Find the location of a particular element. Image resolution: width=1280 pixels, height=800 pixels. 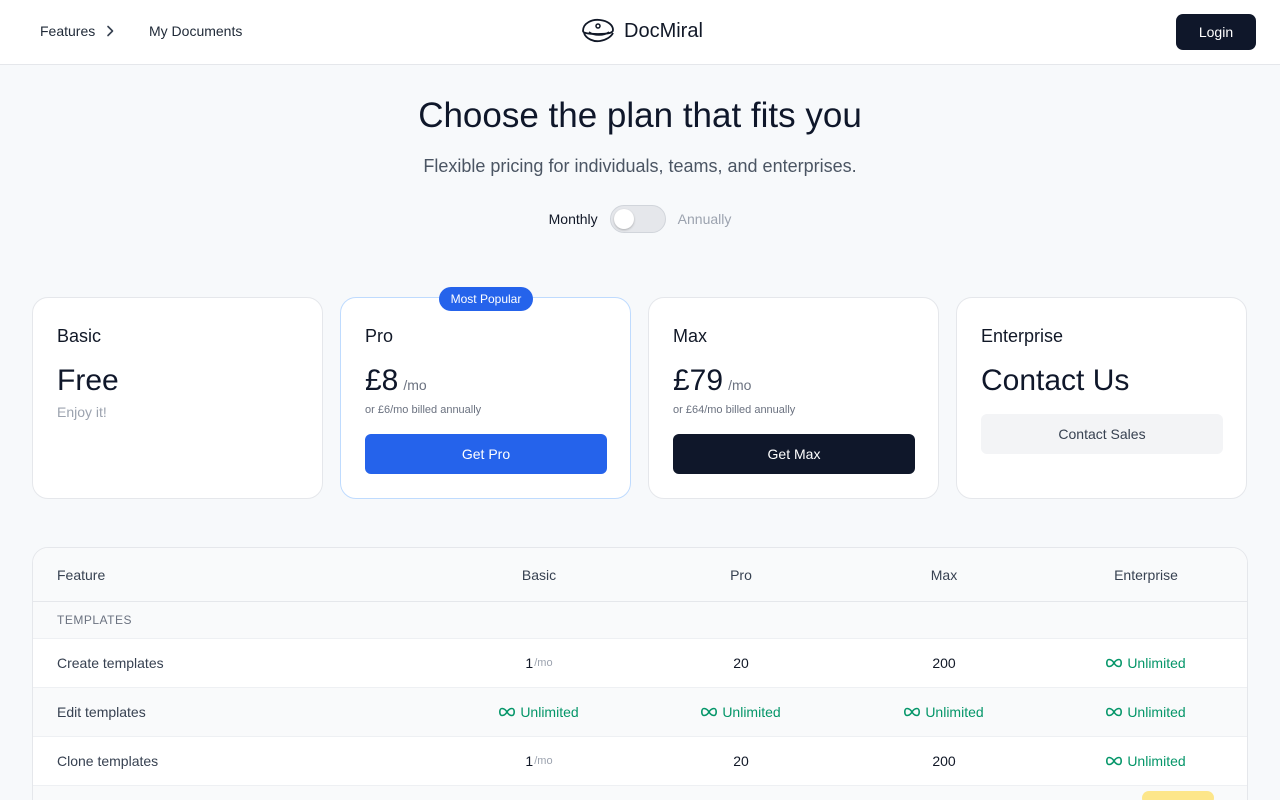

table-header-row: Feature Basic Pro Max Enterprise is located at coordinates (640, 575).